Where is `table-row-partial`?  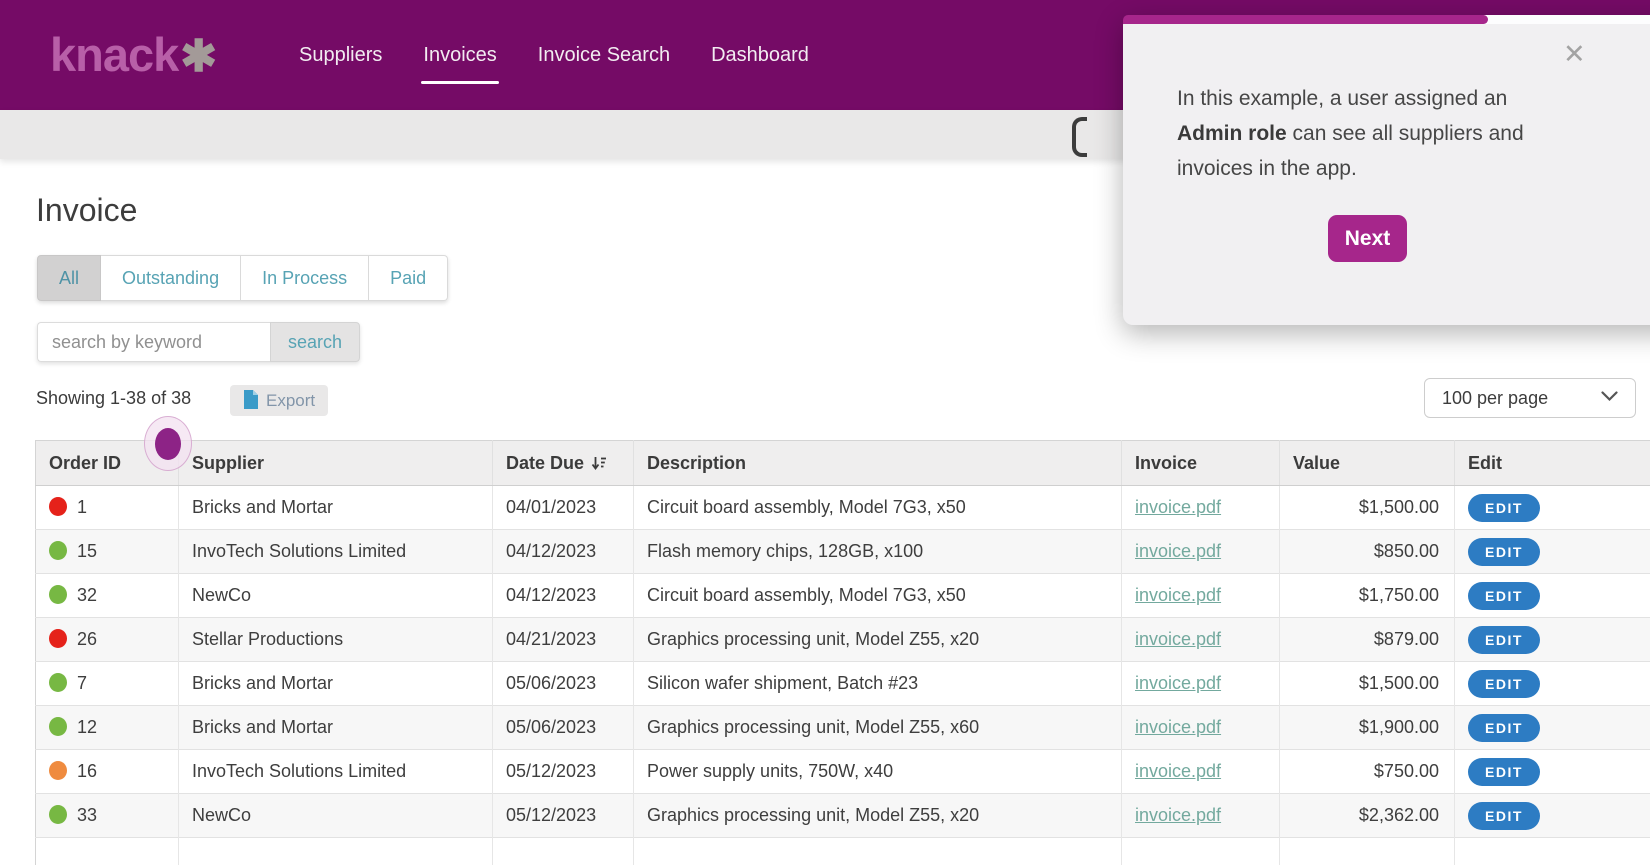
table-row-partial is located at coordinates (842, 851).